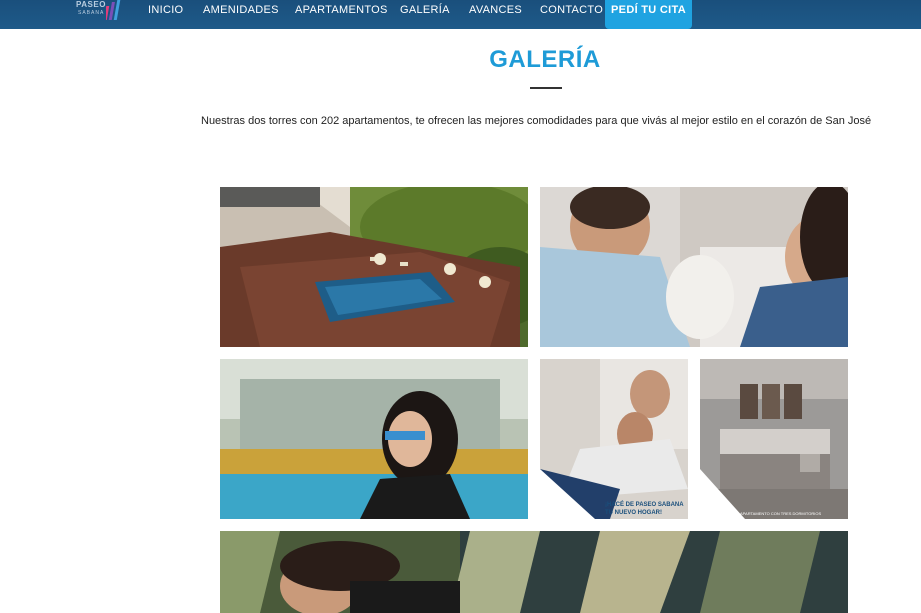  Describe the element at coordinates (571, 10) in the screenshot. I see `nav-contacto: CONTACTO` at that location.